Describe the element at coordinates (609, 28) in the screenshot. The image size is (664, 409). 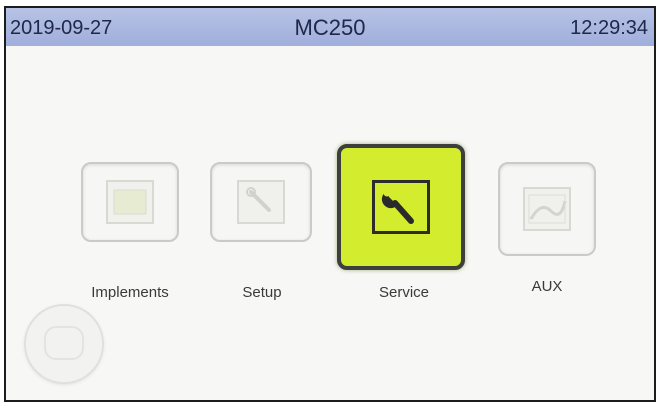
I see `status-time: 12:29:34` at that location.